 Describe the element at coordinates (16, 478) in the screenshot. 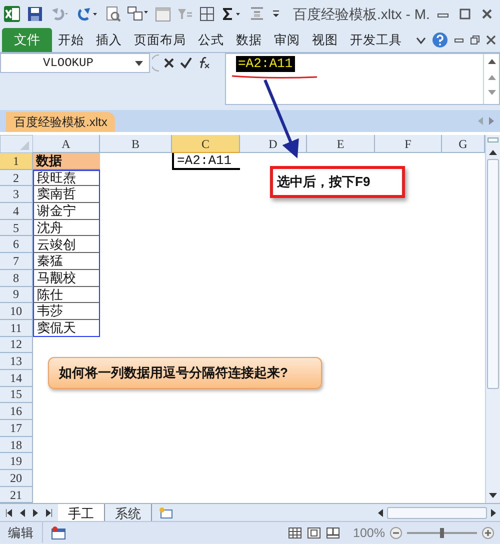

I see `row-header: 20` at that location.